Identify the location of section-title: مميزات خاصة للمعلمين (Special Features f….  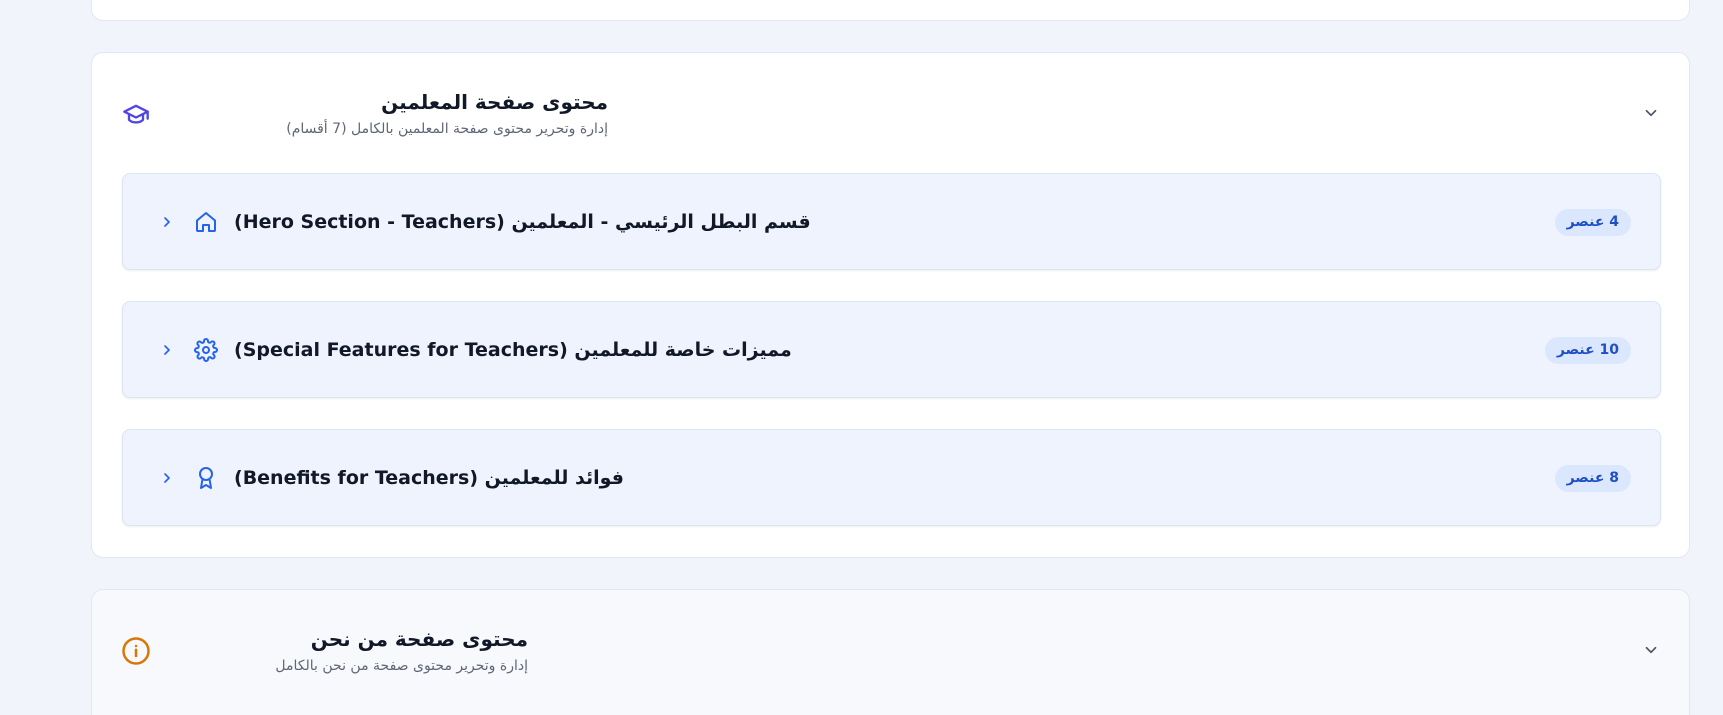
(513, 350).